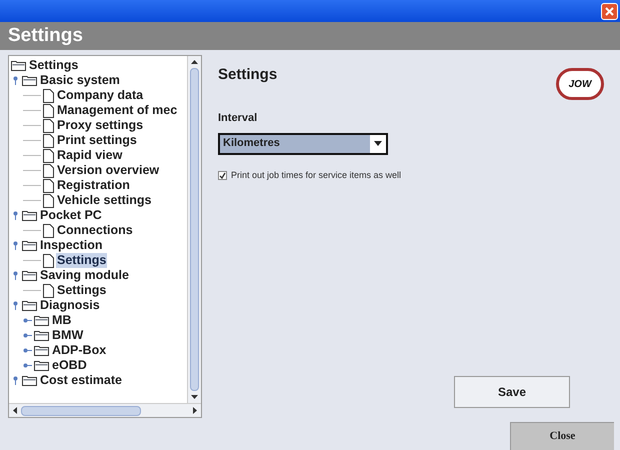 The width and height of the screenshot is (620, 450). Describe the element at coordinates (562, 436) in the screenshot. I see `close-button: Close` at that location.